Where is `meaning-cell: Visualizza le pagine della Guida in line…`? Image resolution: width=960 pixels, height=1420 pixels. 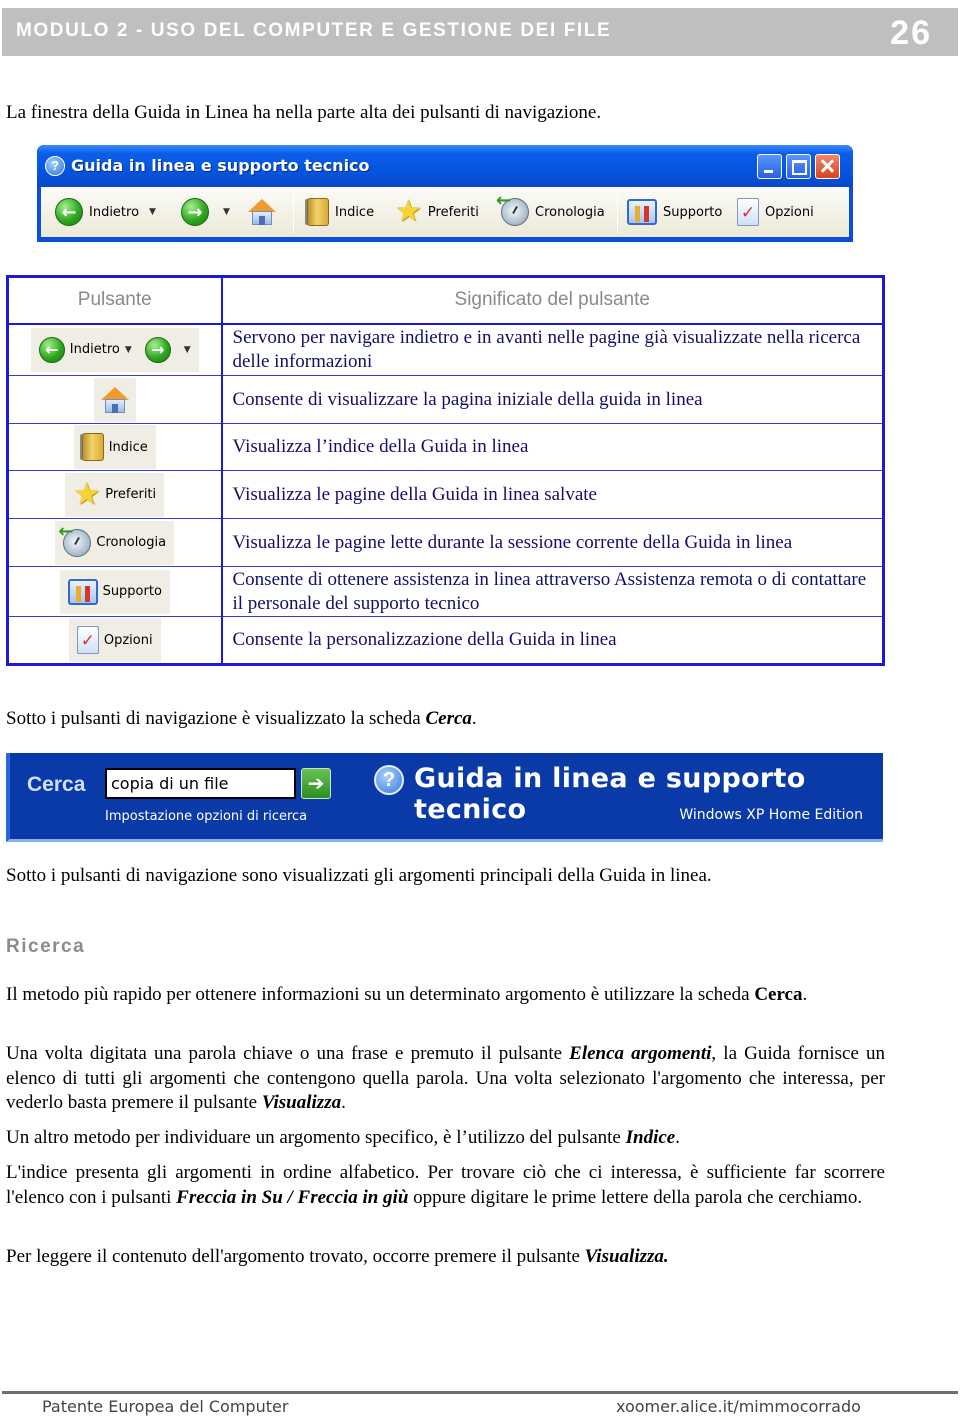 meaning-cell: Visualizza le pagine della Guida in line… is located at coordinates (552, 494).